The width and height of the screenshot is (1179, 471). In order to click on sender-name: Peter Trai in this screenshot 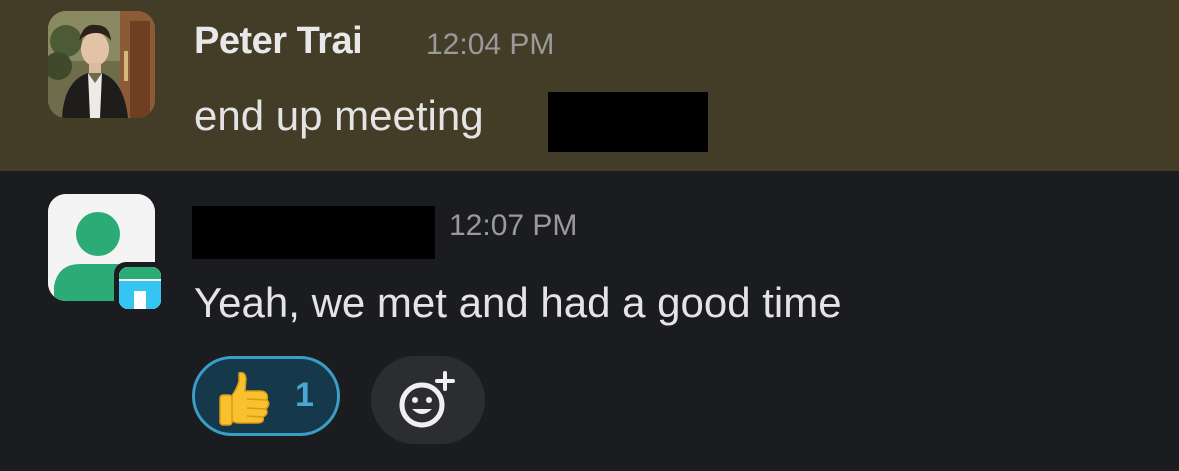, I will do `click(278, 41)`.